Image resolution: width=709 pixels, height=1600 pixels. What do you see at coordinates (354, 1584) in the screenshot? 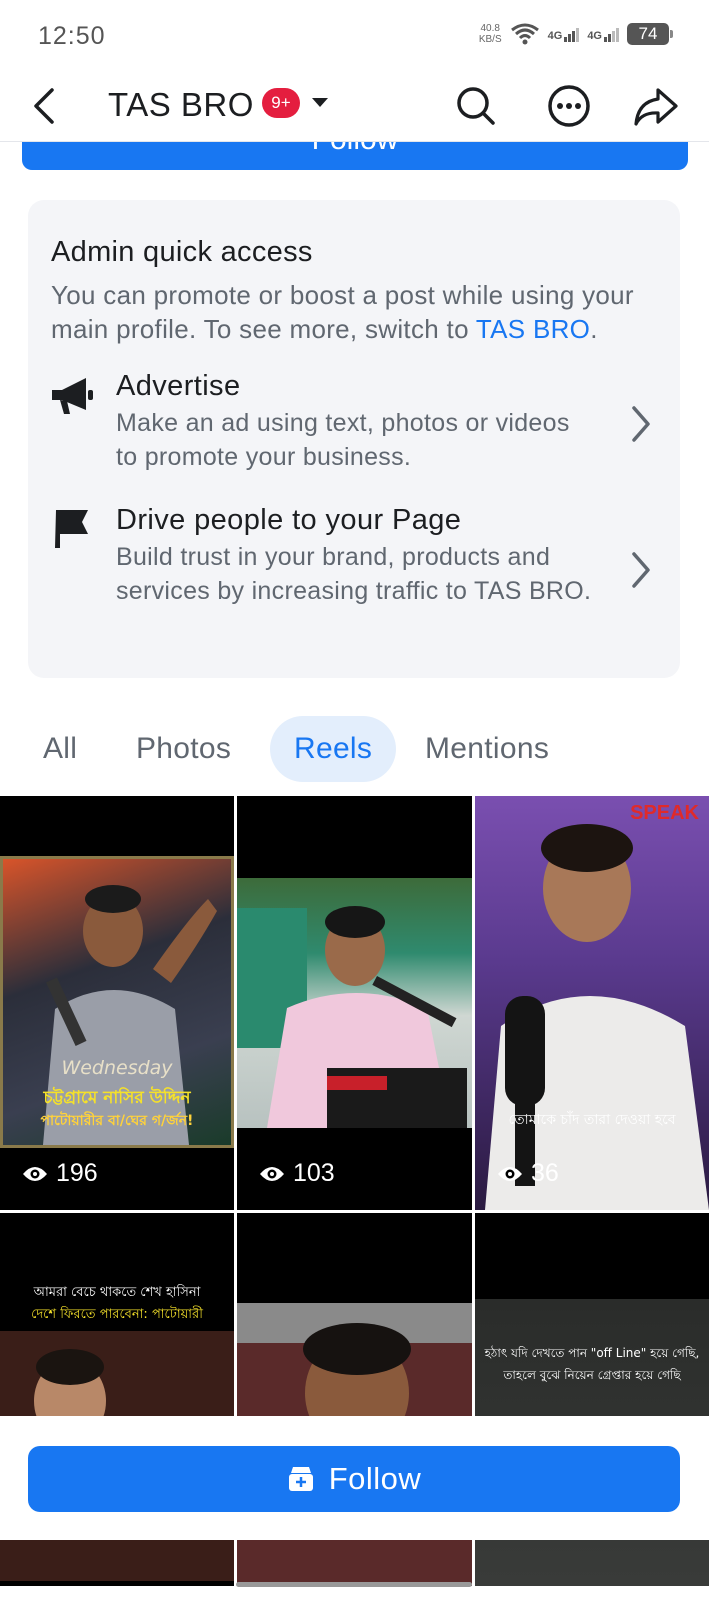
I see `home-indicator` at bounding box center [354, 1584].